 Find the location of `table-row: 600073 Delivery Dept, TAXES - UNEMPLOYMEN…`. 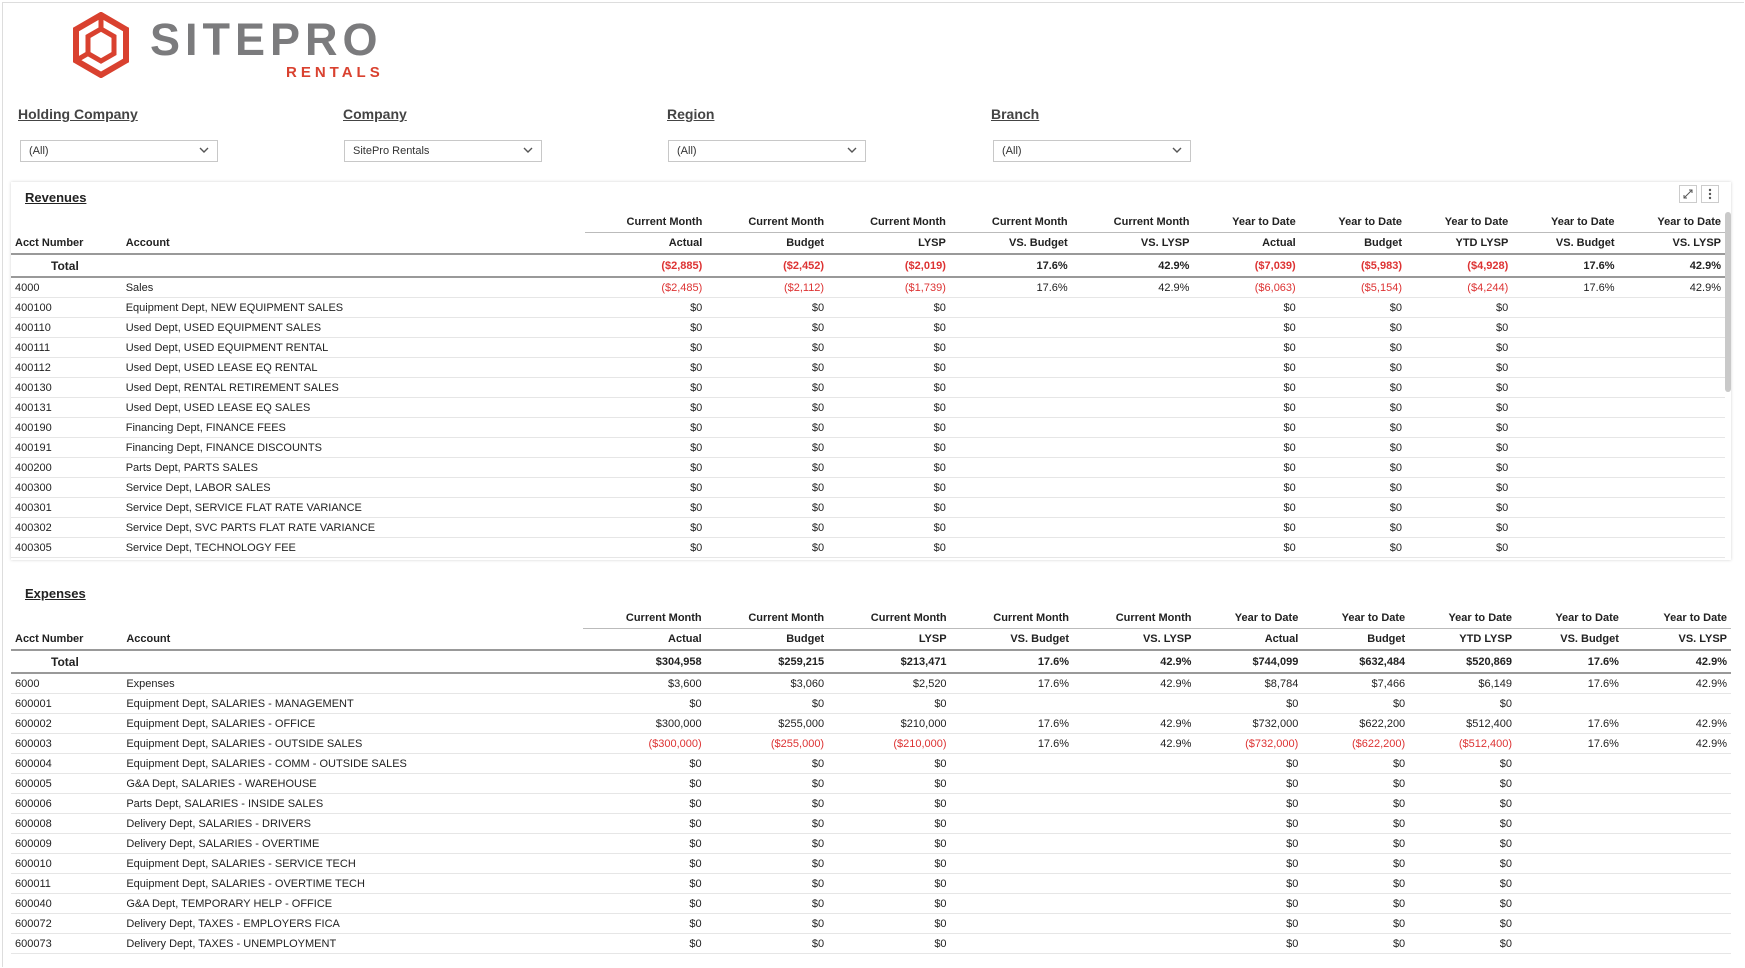

table-row: 600073 Delivery Dept, TAXES - UNEMPLOYMEN… is located at coordinates (871, 943).